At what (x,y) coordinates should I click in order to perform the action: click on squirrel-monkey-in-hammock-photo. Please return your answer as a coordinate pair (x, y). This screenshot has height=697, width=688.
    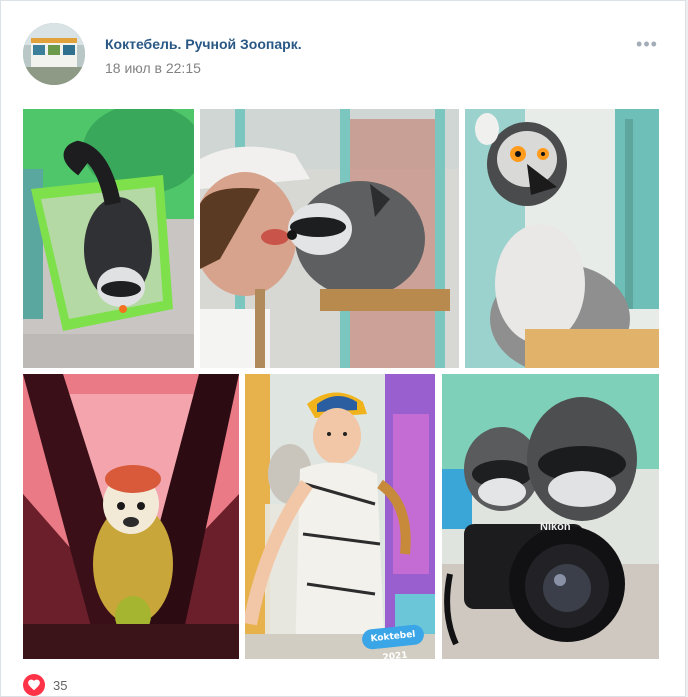
    Looking at the image, I should click on (131, 516).